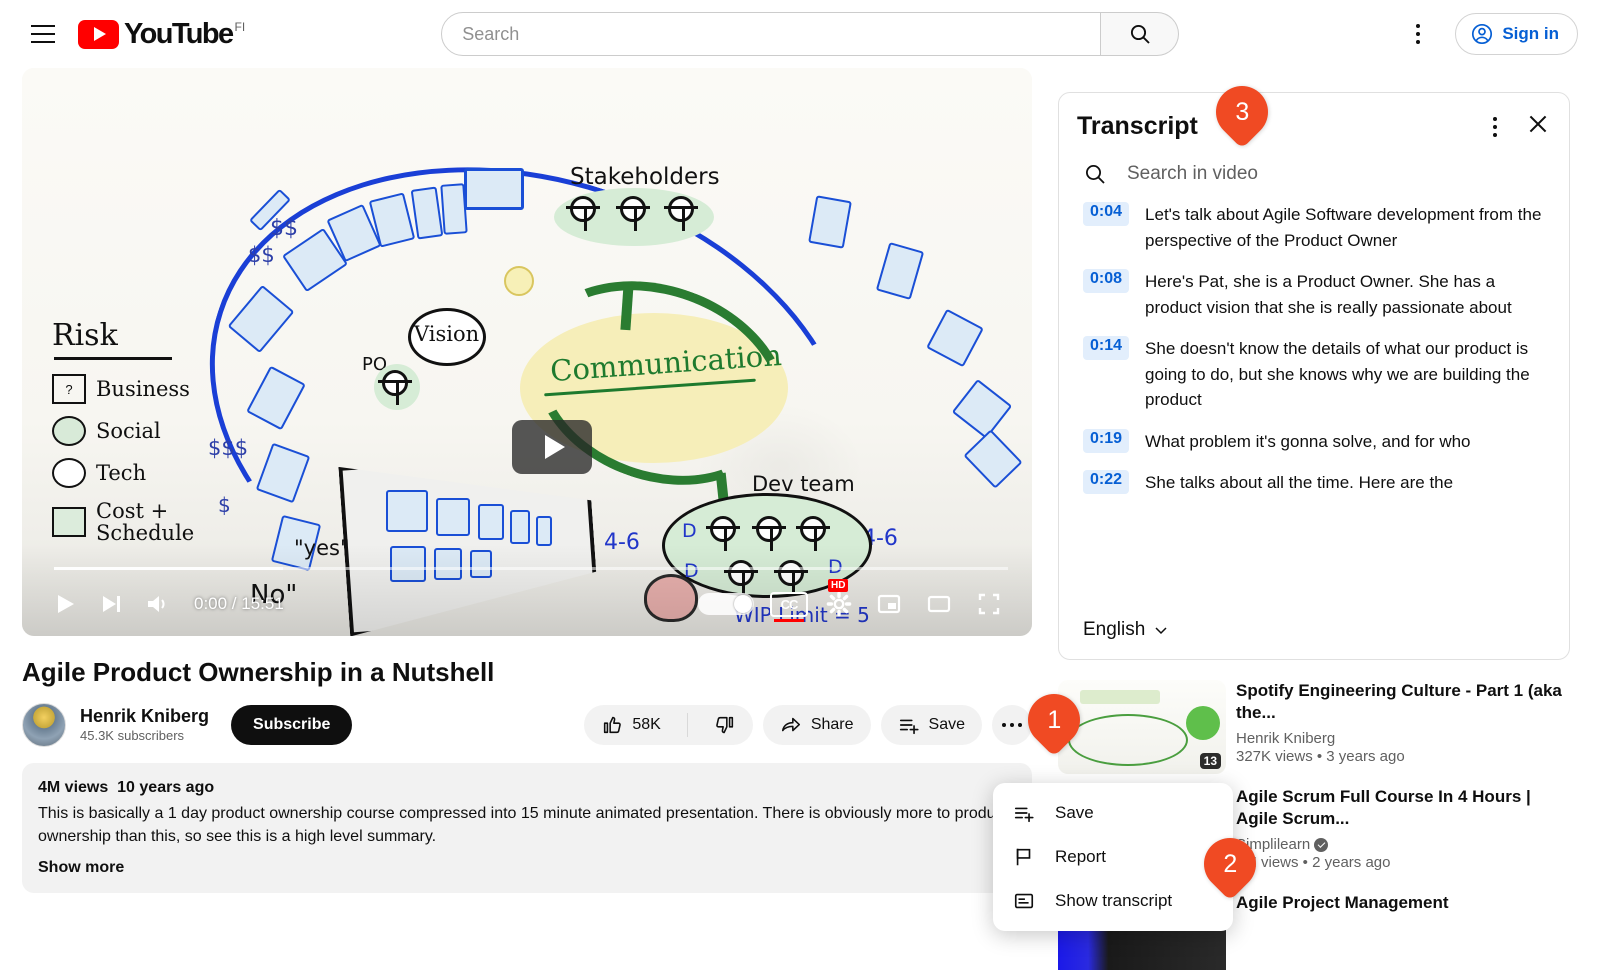  I want to click on next-button, so click(111, 604).